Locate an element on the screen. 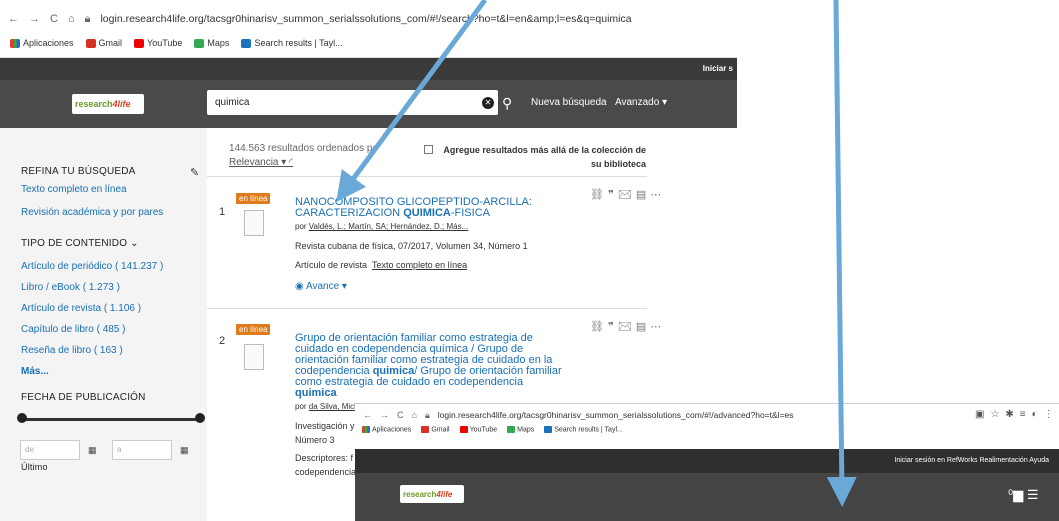 This screenshot has height=521, width=1059. result-number: 2 is located at coordinates (222, 341).